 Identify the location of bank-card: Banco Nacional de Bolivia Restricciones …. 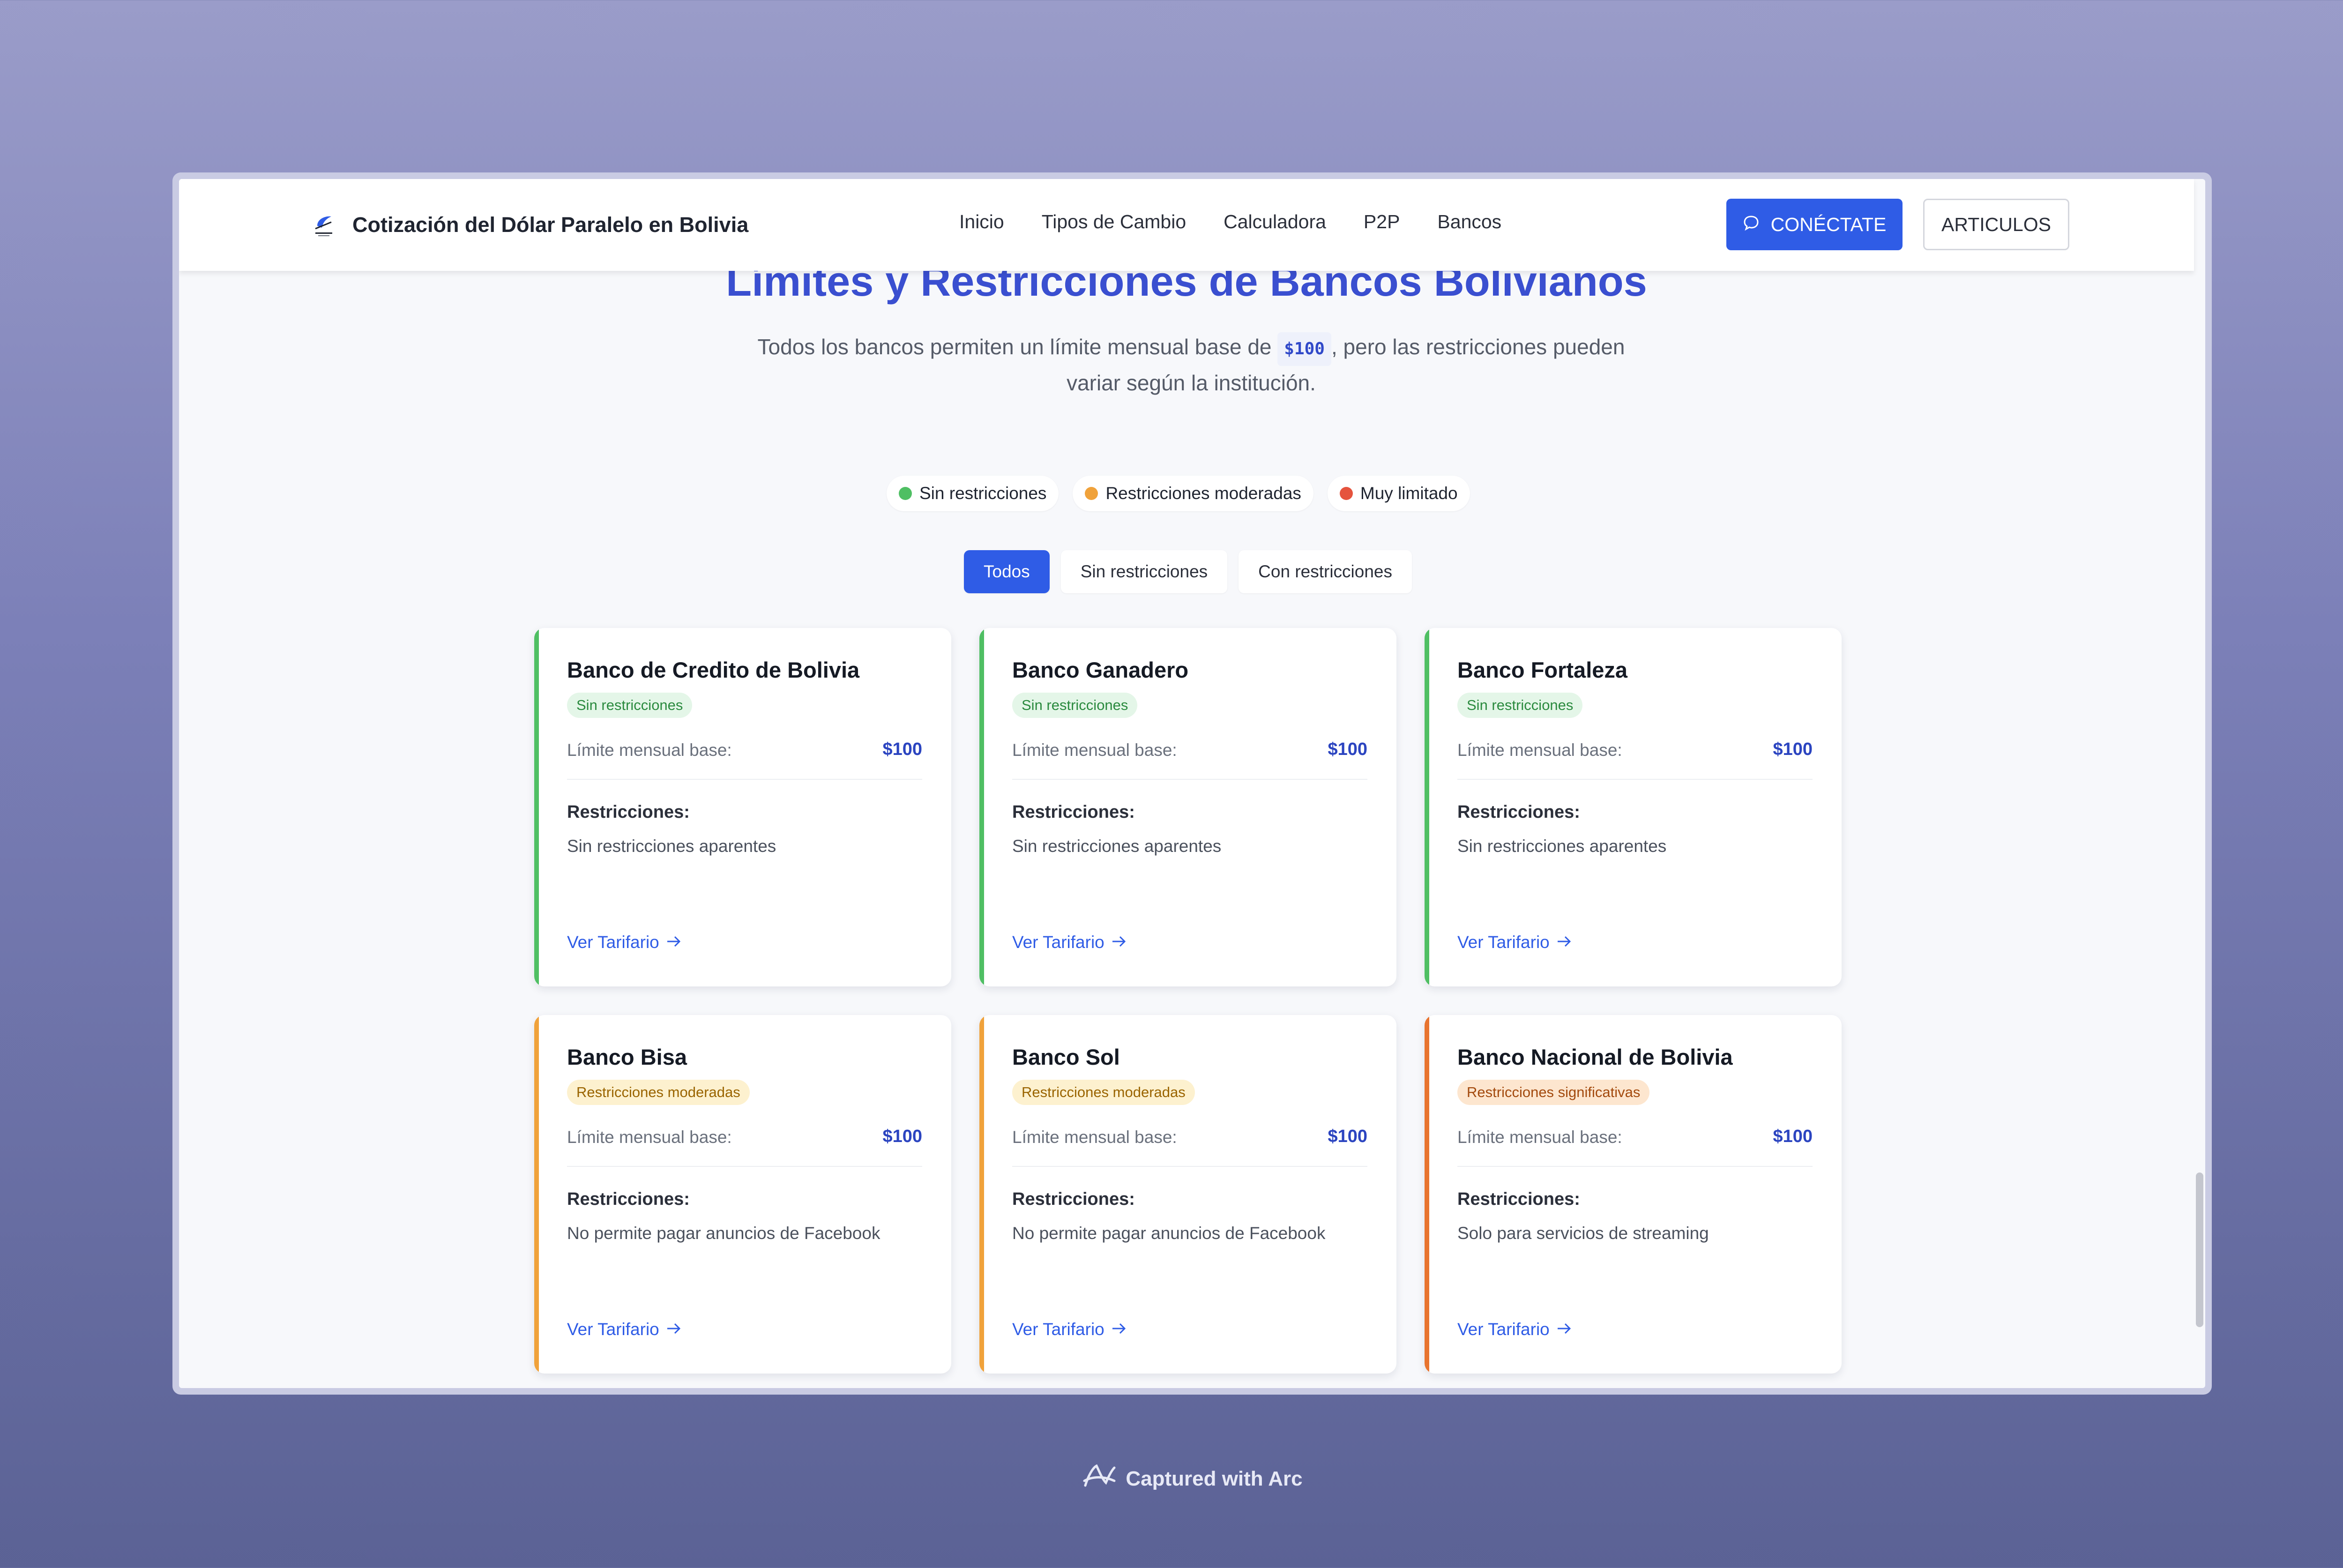
(1633, 1195).